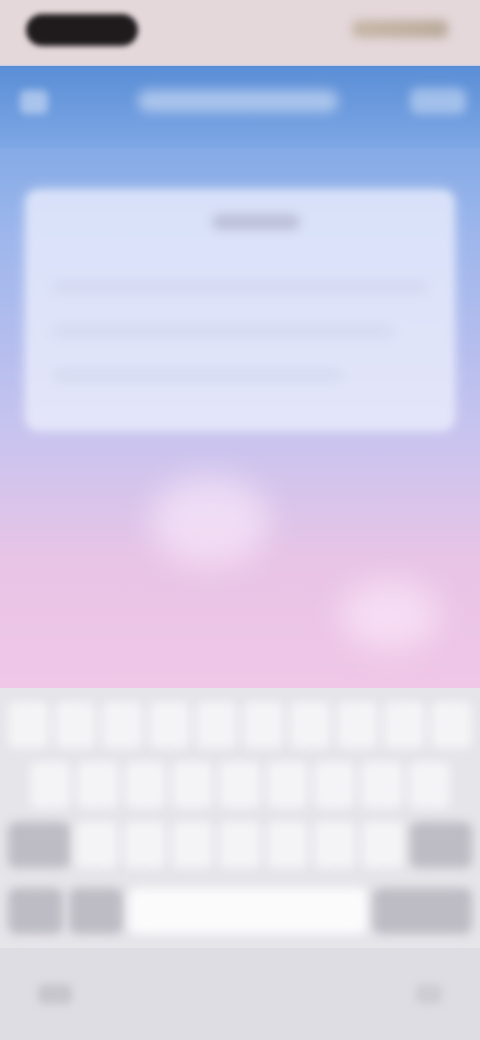 The width and height of the screenshot is (480, 1040). Describe the element at coordinates (240, 994) in the screenshot. I see `keyboard-bottom-bar` at that location.